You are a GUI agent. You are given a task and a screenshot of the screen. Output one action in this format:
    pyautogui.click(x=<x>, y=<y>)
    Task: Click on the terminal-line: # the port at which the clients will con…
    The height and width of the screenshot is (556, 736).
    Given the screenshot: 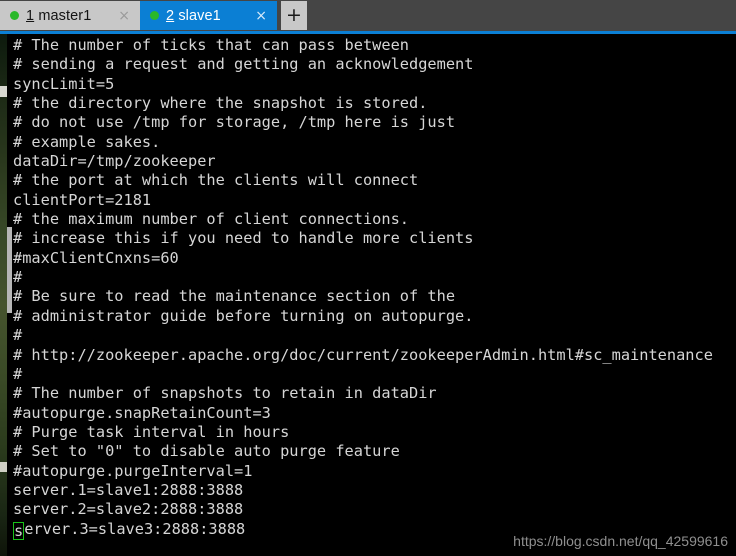 What is the action you would take?
    pyautogui.click(x=216, y=180)
    